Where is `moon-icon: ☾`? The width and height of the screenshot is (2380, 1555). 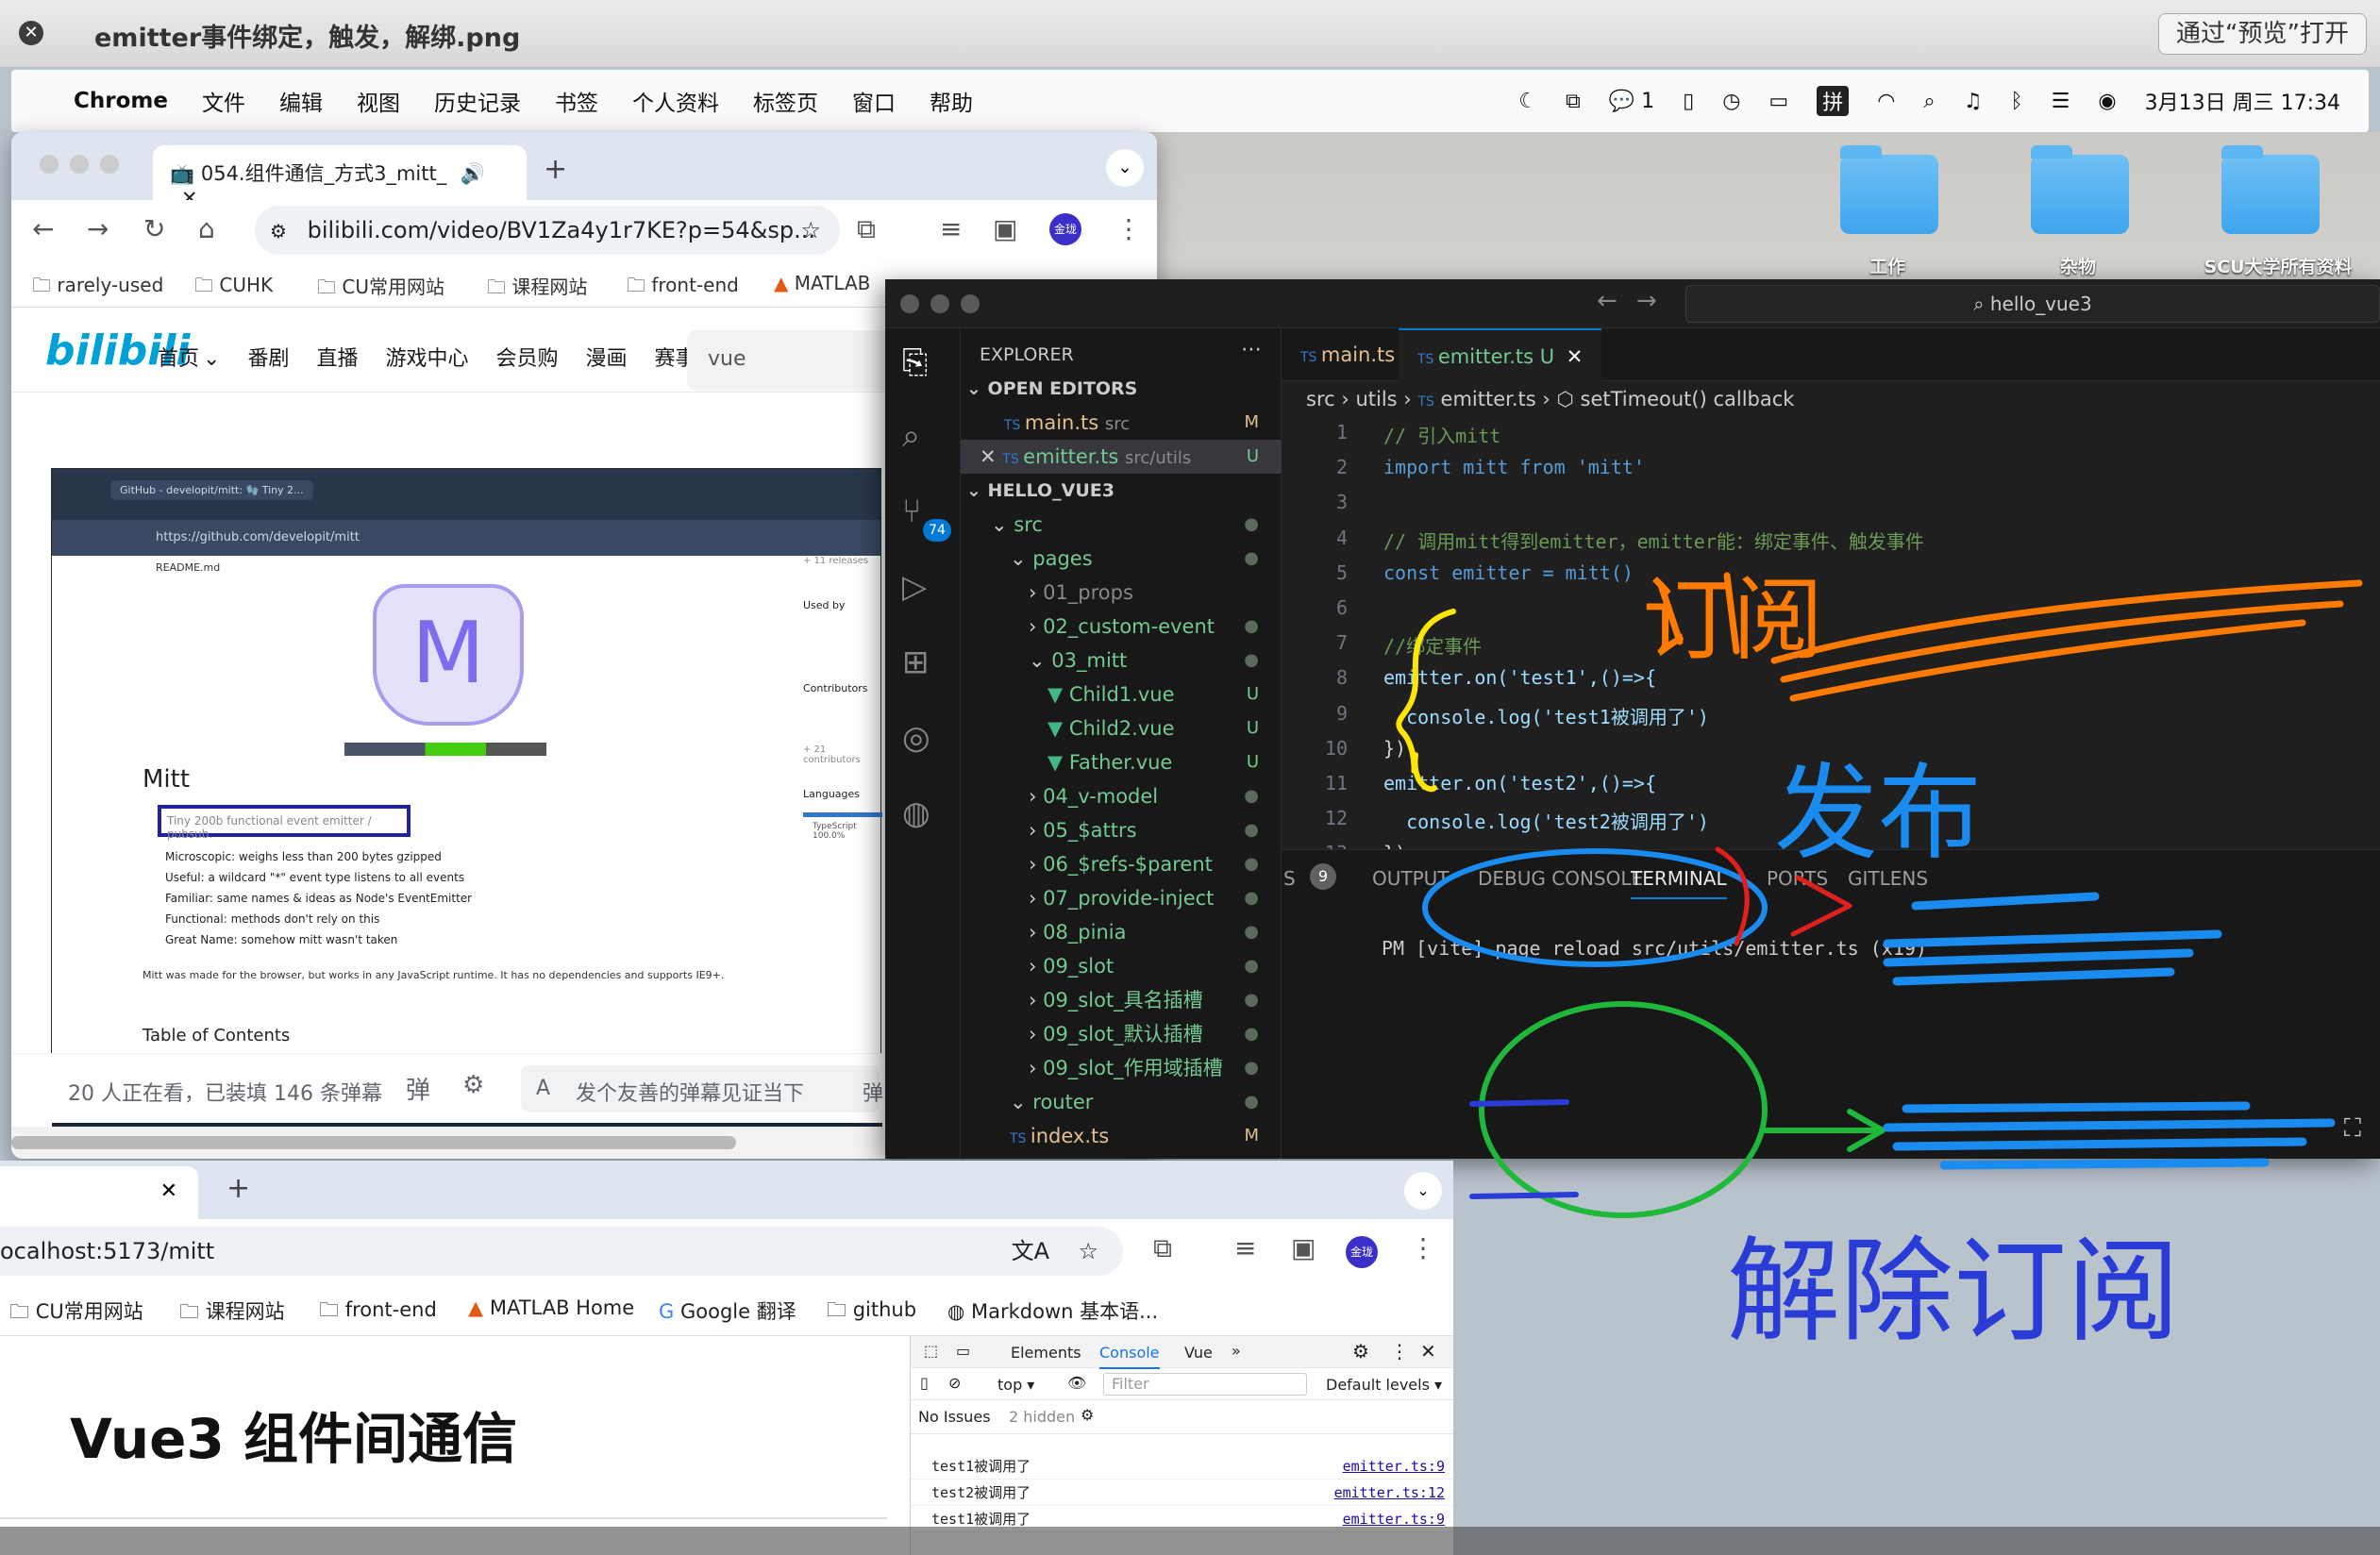
moon-icon: ☾ is located at coordinates (1527, 101).